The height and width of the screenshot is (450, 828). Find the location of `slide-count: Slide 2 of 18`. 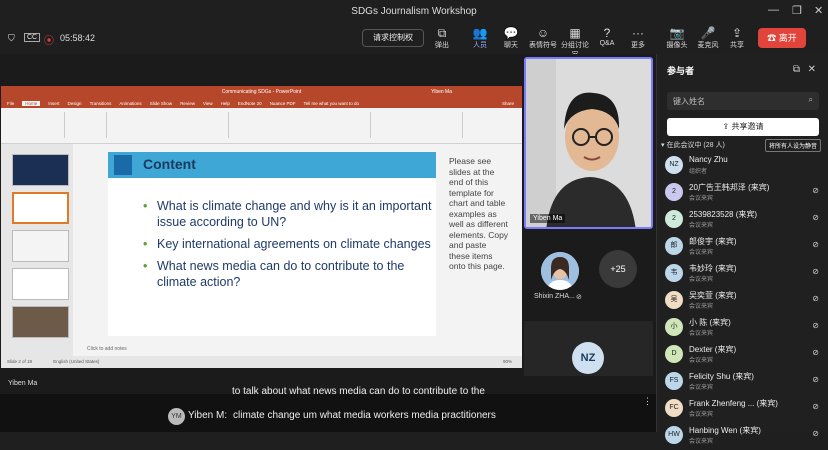

slide-count: Slide 2 of 18 is located at coordinates (20, 361).